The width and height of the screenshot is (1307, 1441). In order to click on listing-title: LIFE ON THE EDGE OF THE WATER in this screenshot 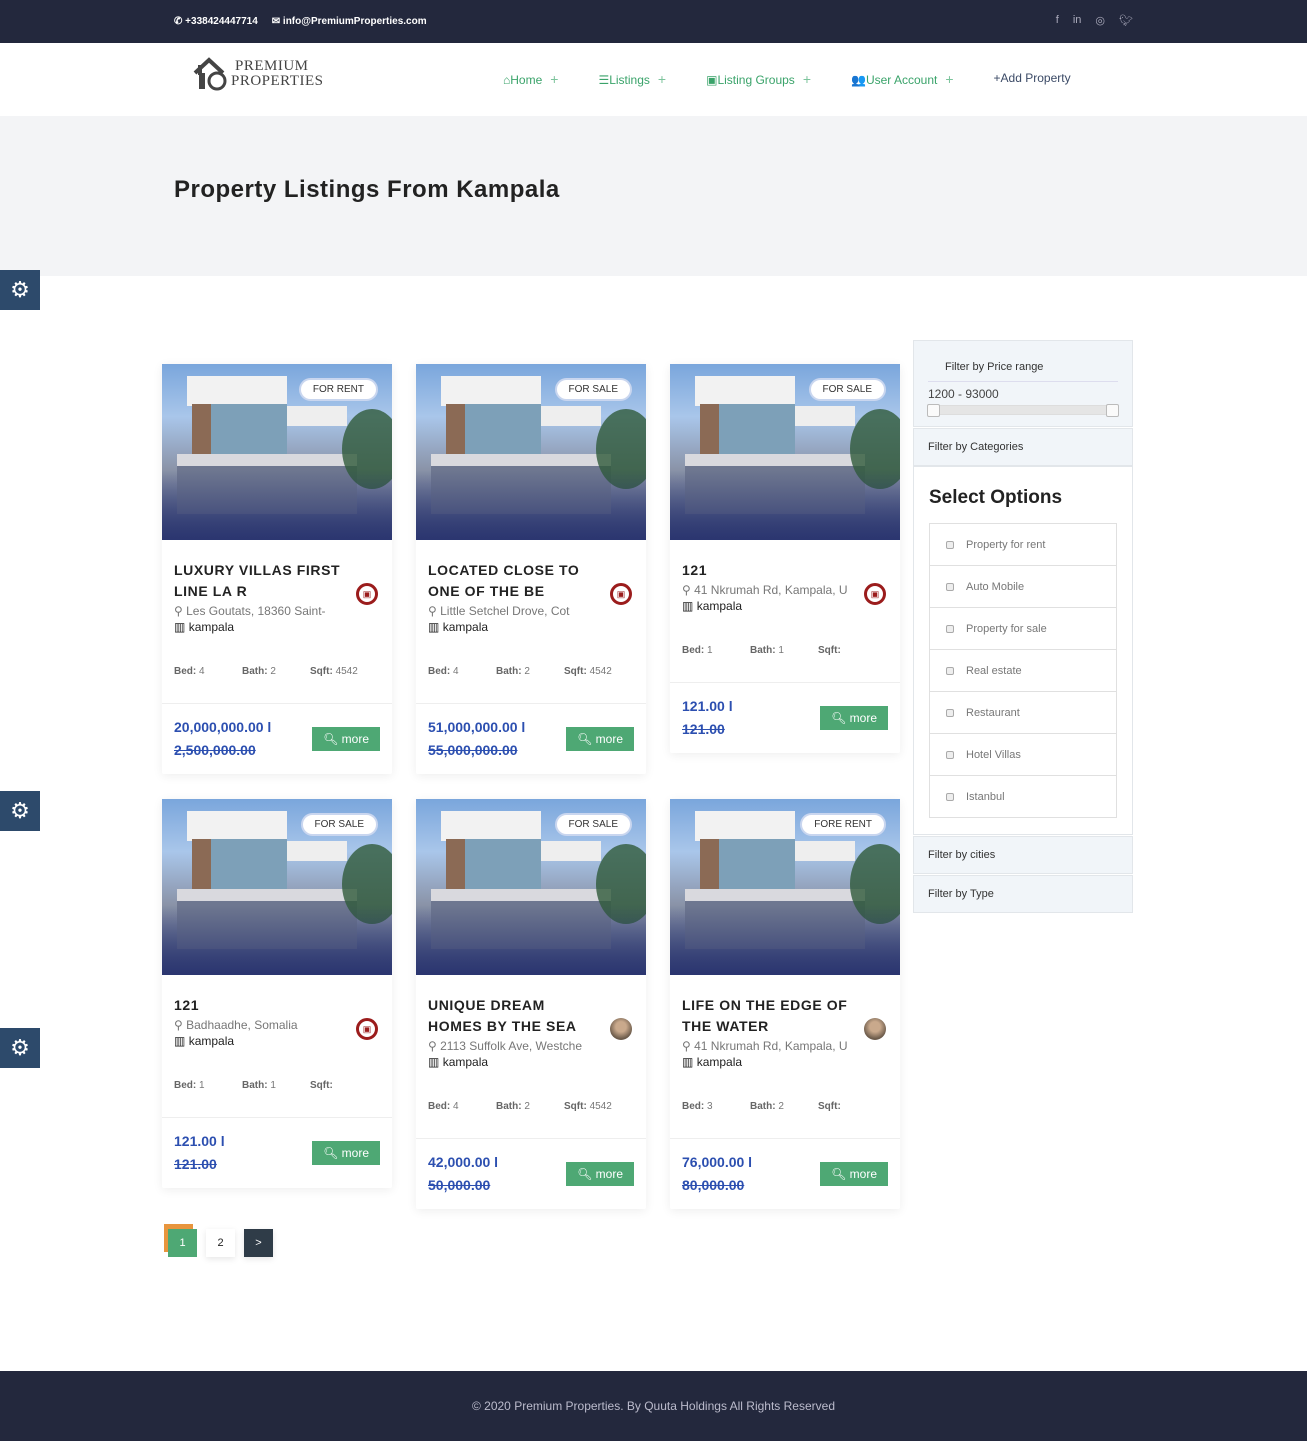, I will do `click(767, 1016)`.